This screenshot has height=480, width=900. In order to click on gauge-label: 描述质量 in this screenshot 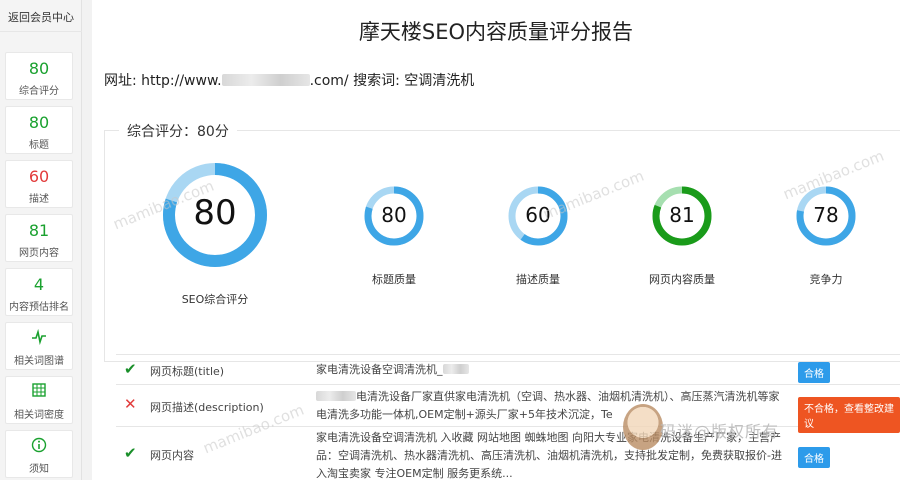, I will do `click(538, 279)`.